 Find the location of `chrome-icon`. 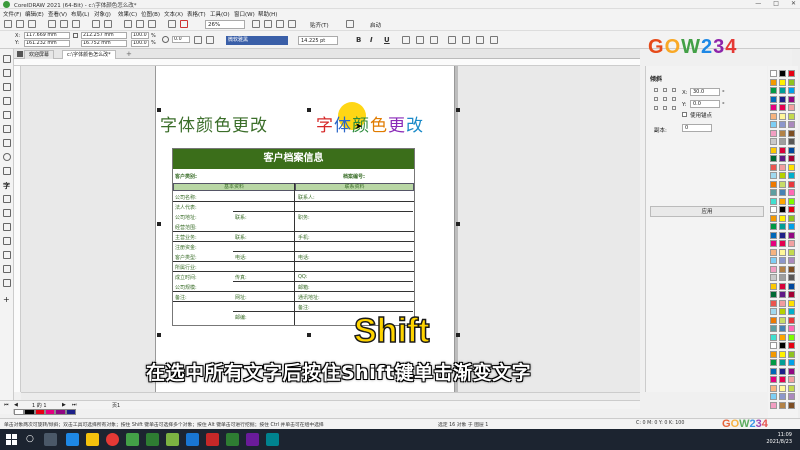

chrome-icon is located at coordinates (112, 439).